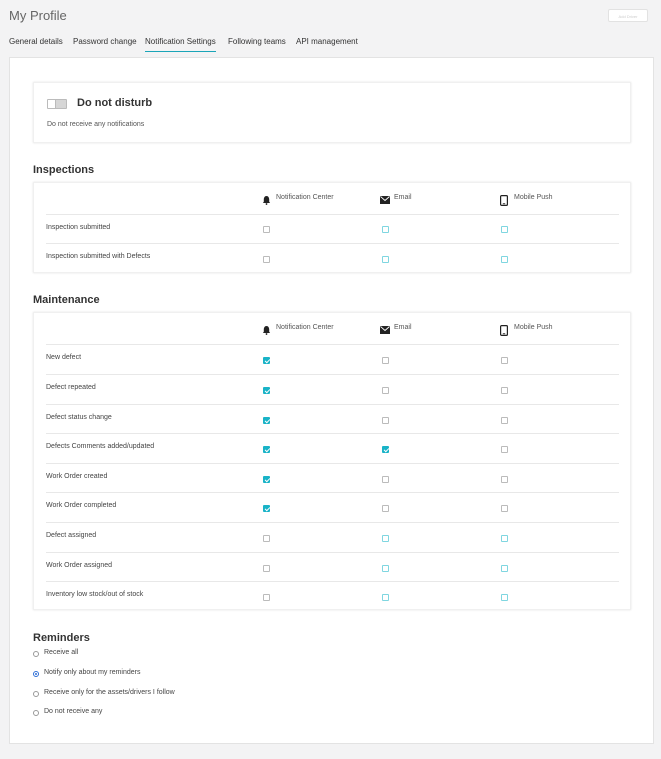  What do you see at coordinates (180, 44) in the screenshot?
I see `tab-notification-settings: Notification Settings` at bounding box center [180, 44].